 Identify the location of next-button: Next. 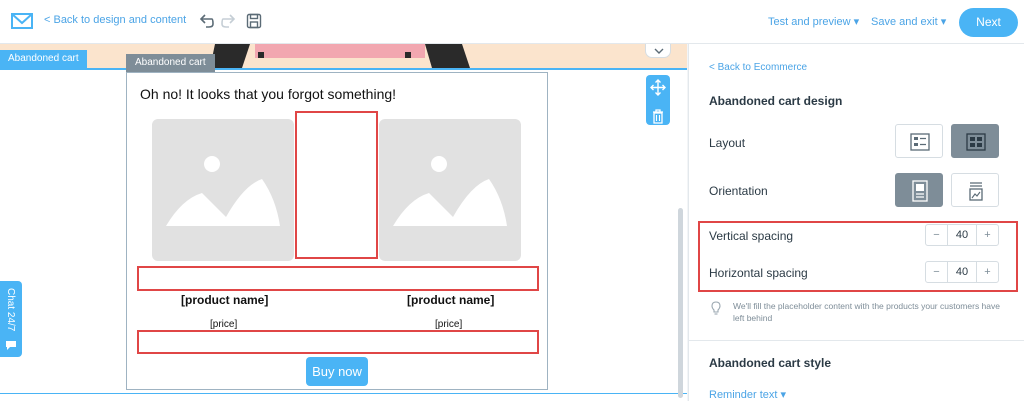
(988, 22).